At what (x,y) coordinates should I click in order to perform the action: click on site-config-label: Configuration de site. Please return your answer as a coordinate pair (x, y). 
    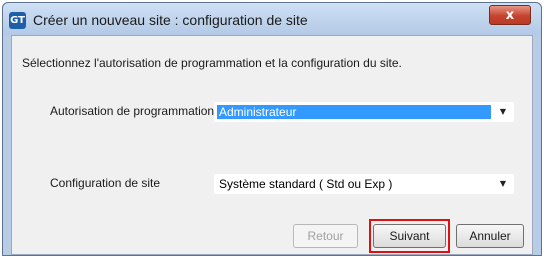
    Looking at the image, I should click on (105, 183).